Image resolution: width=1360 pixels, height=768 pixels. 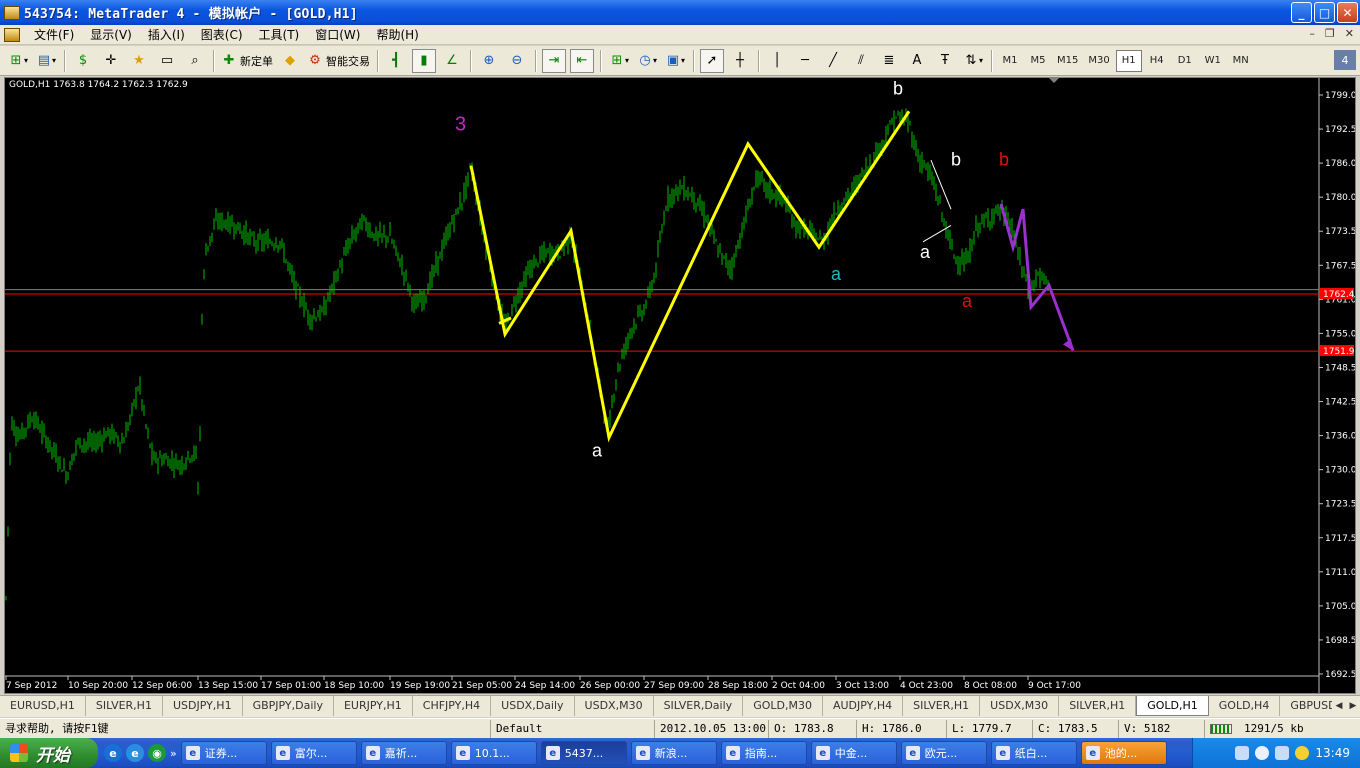 I want to click on minimize-button: _, so click(x=1301, y=12).